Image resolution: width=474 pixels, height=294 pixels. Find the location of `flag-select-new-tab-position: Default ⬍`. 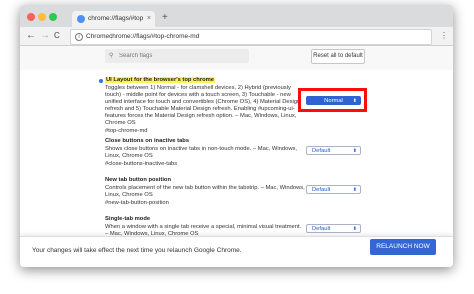

flag-select-new-tab-position: Default ⬍ is located at coordinates (333, 189).